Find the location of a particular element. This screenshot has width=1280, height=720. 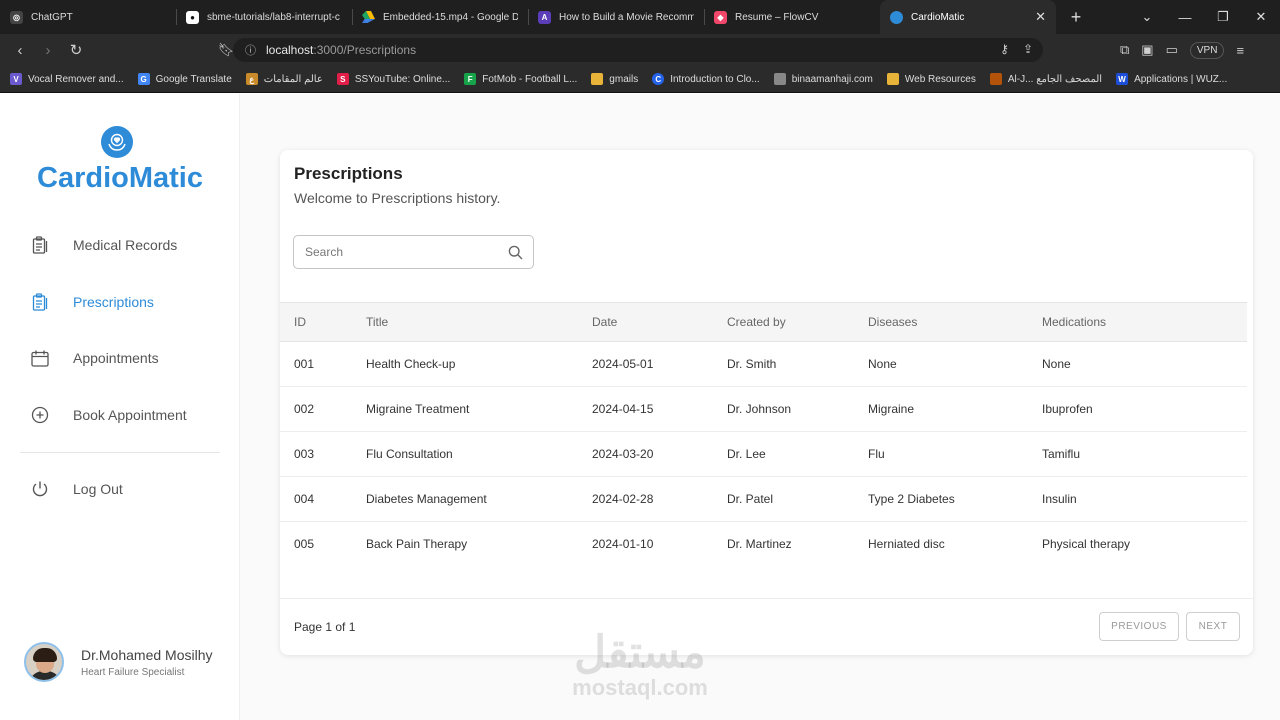

cell-diseases: Herniated disc is located at coordinates (906, 544).